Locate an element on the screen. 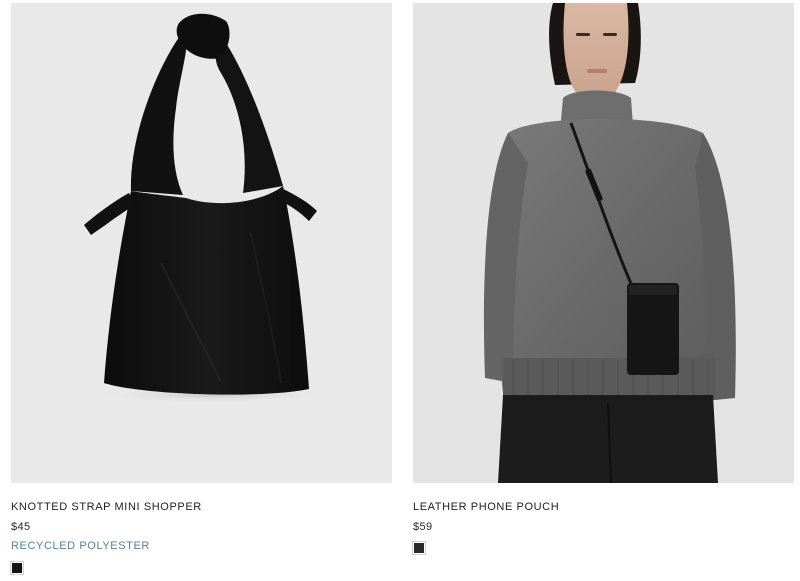 The height and width of the screenshot is (581, 800). product-title: KNOTTED STRAP MINI SHOPPER is located at coordinates (201, 507).